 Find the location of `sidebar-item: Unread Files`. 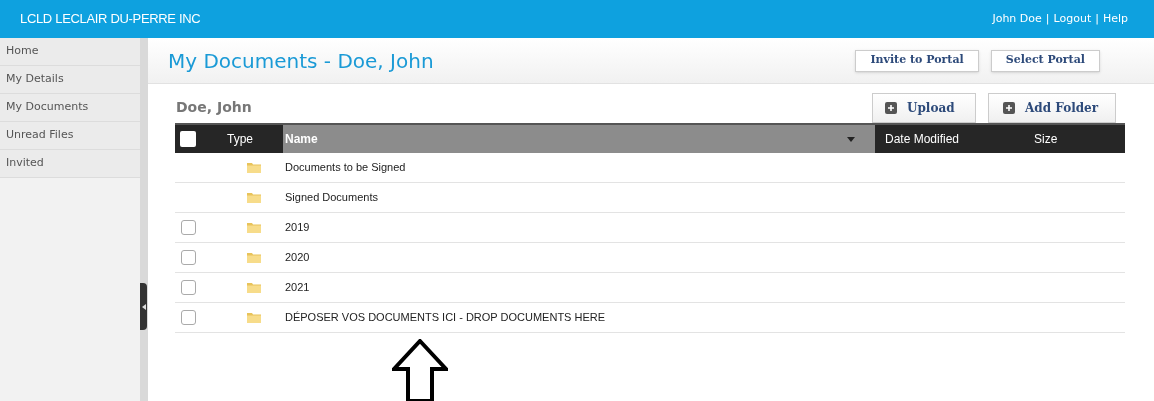

sidebar-item: Unread Files is located at coordinates (70, 136).